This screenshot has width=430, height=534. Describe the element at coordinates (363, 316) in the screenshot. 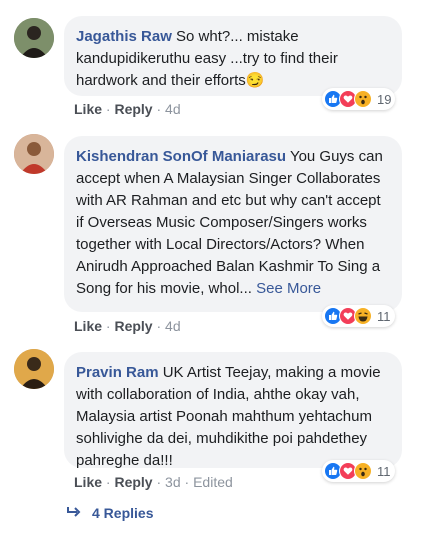

I see `haha-icon` at that location.